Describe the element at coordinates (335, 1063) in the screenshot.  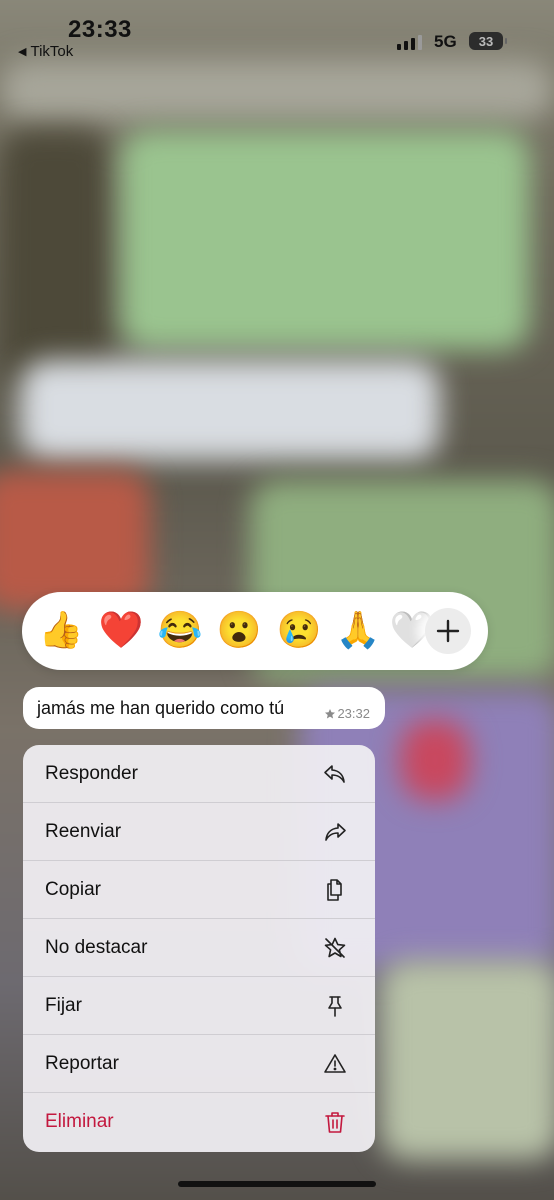
I see `warning-icon` at that location.